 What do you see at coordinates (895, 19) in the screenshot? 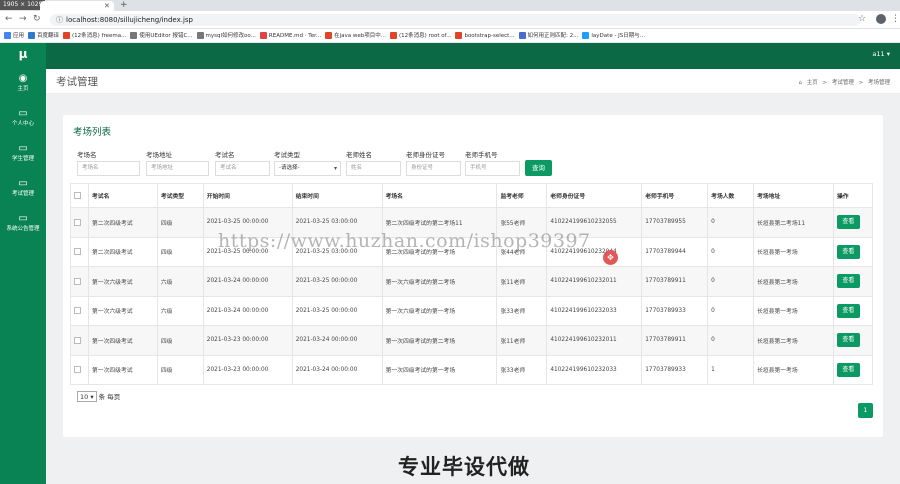
I see `browser-menu-icon: ⋮` at bounding box center [895, 19].